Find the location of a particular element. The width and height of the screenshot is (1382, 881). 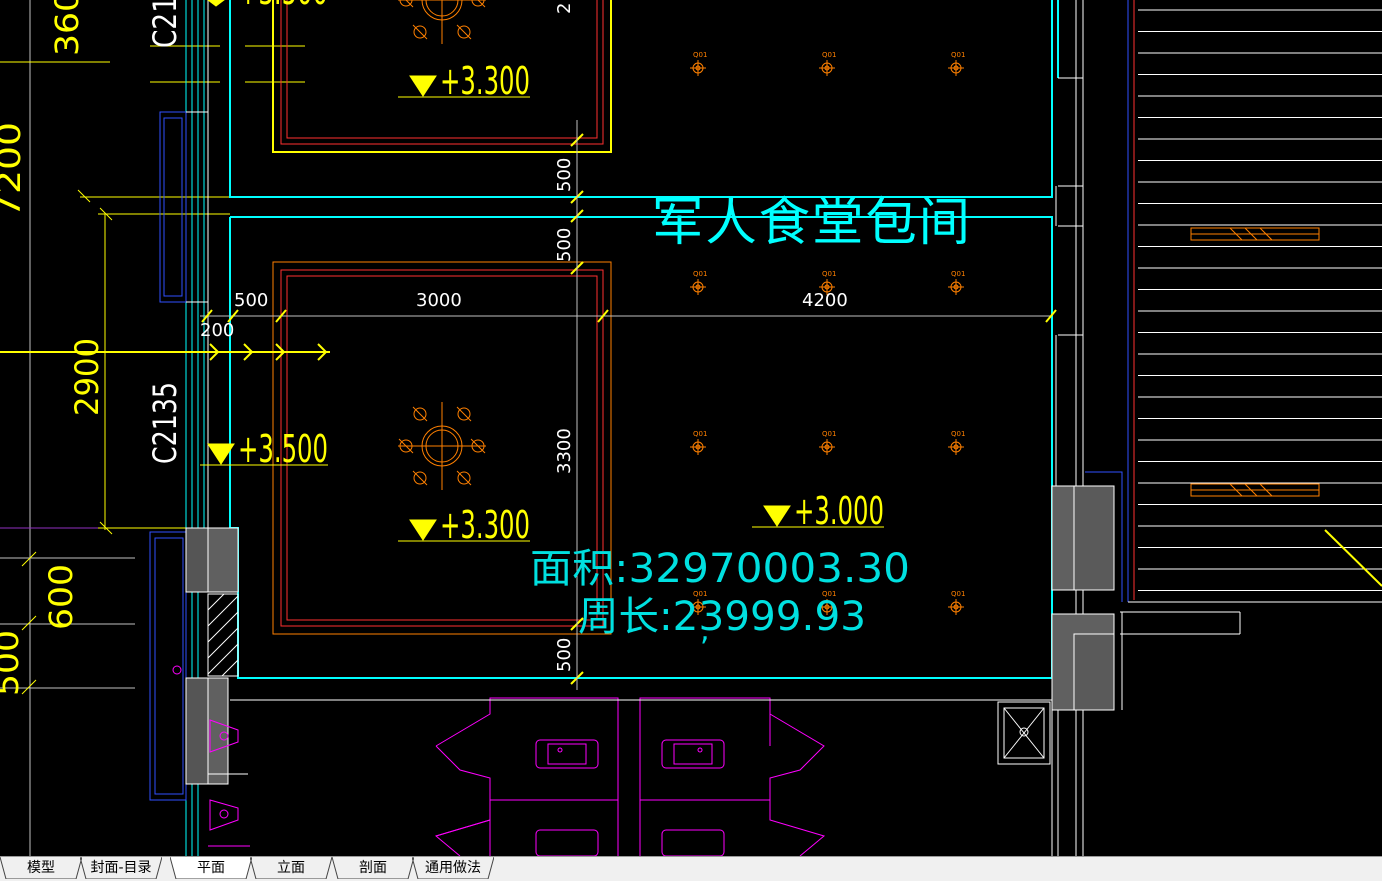

layout-tab-label: 剖面 is located at coordinates (373, 868).